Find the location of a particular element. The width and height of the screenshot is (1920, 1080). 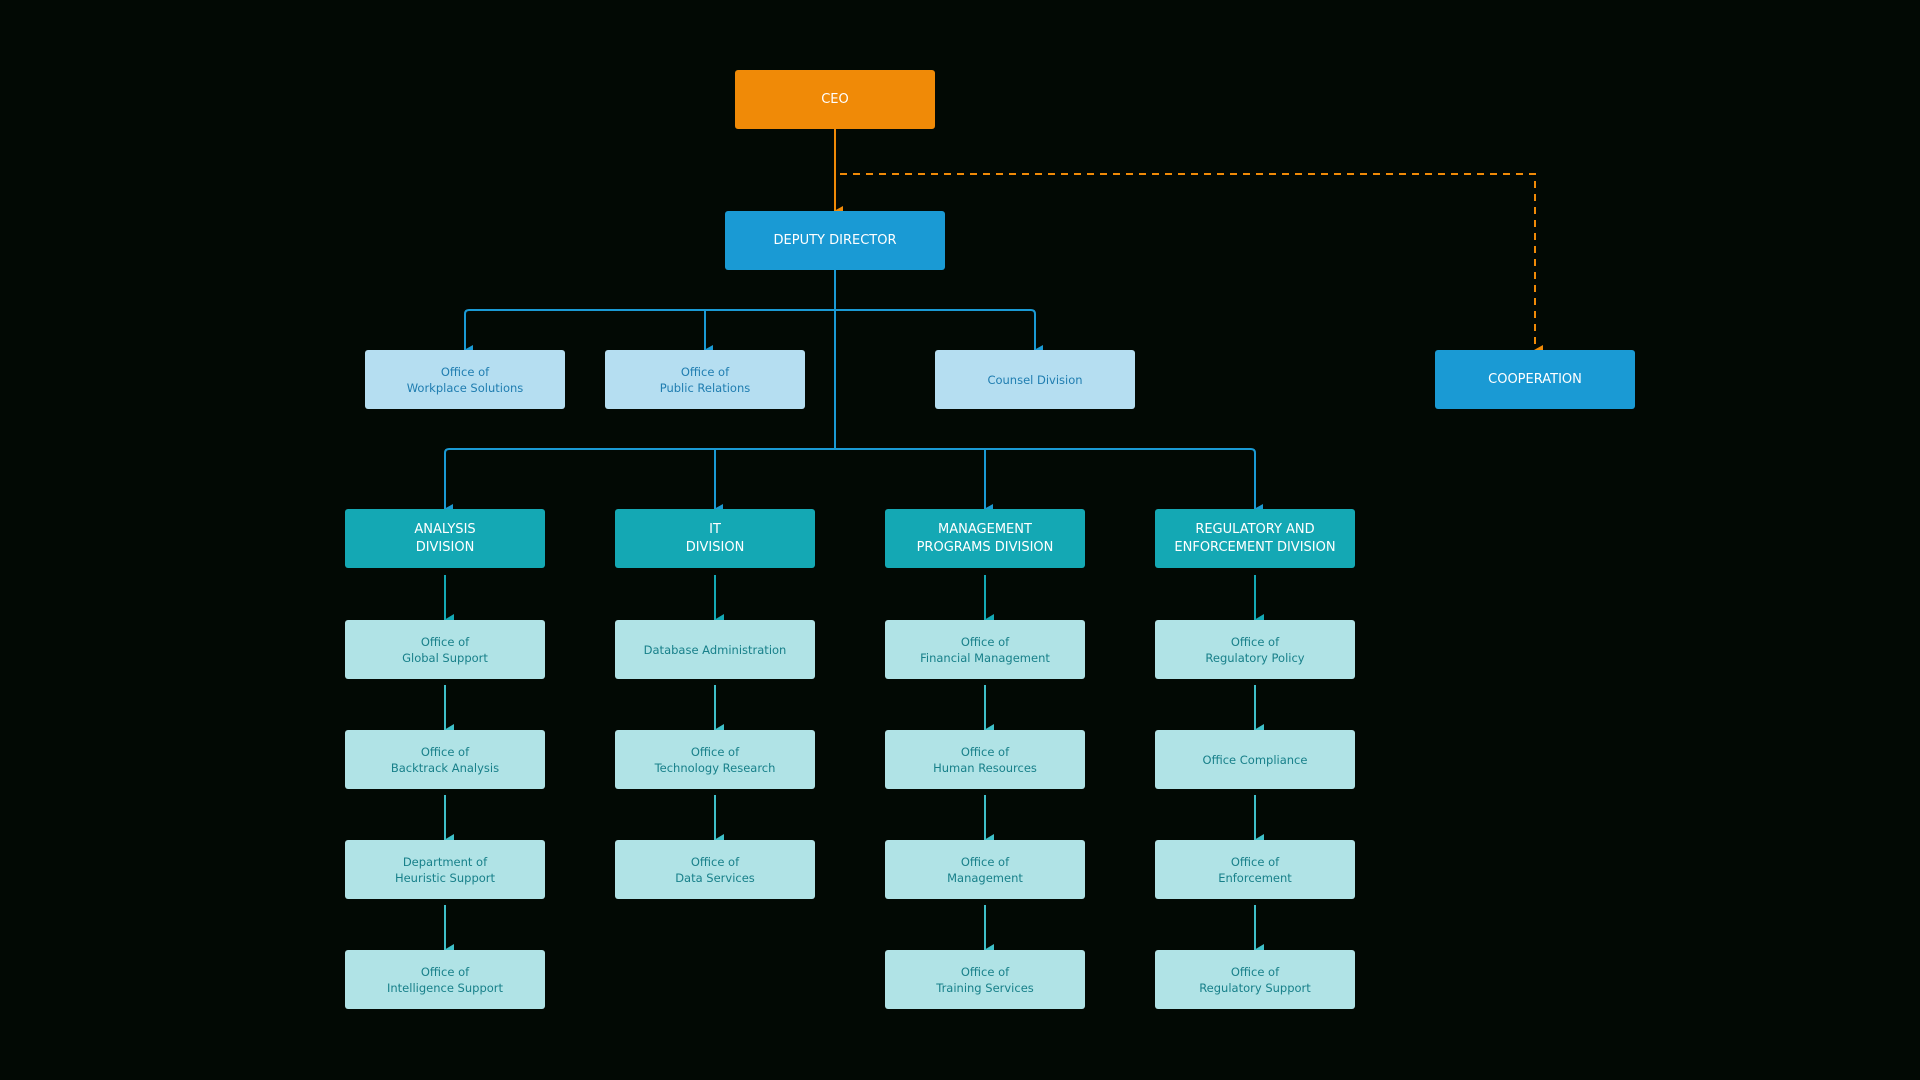

node-global-support: Office of Global Support is located at coordinates (445, 649).